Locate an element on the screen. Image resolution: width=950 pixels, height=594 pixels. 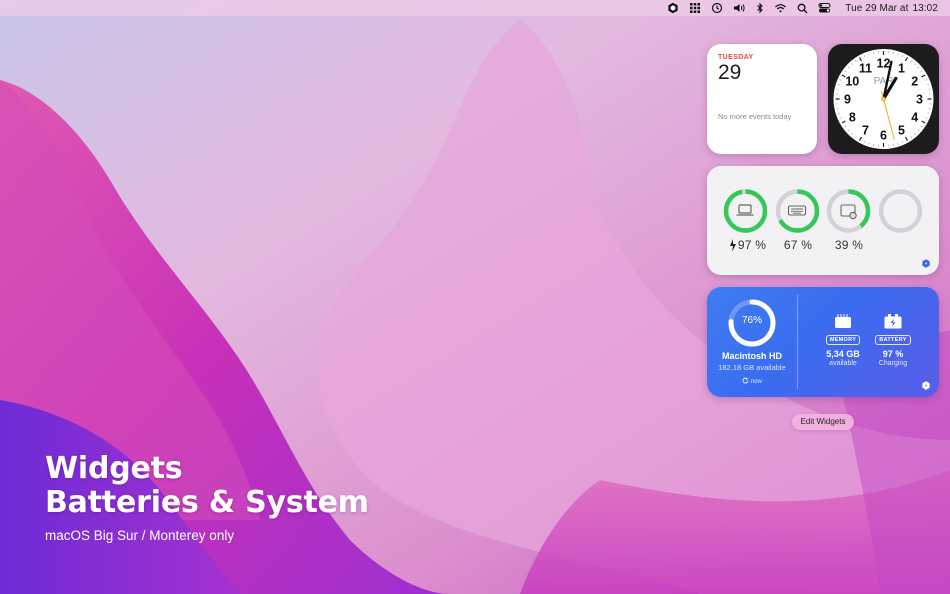
menubar-clock: Tue 29 Mar at 13:02 is located at coordinates (891, 8).